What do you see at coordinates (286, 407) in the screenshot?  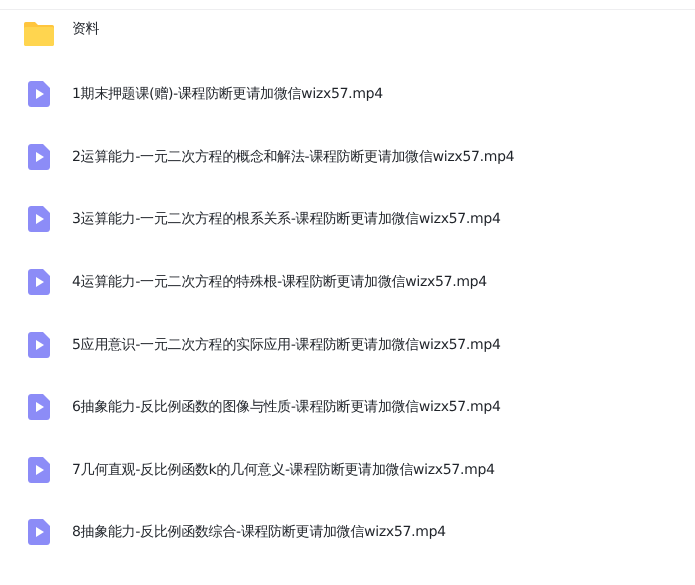 I see `file-name: 6抽象能力-反比例函数的图像与性质-课程防断更请加微信wizx57.mp4` at bounding box center [286, 407].